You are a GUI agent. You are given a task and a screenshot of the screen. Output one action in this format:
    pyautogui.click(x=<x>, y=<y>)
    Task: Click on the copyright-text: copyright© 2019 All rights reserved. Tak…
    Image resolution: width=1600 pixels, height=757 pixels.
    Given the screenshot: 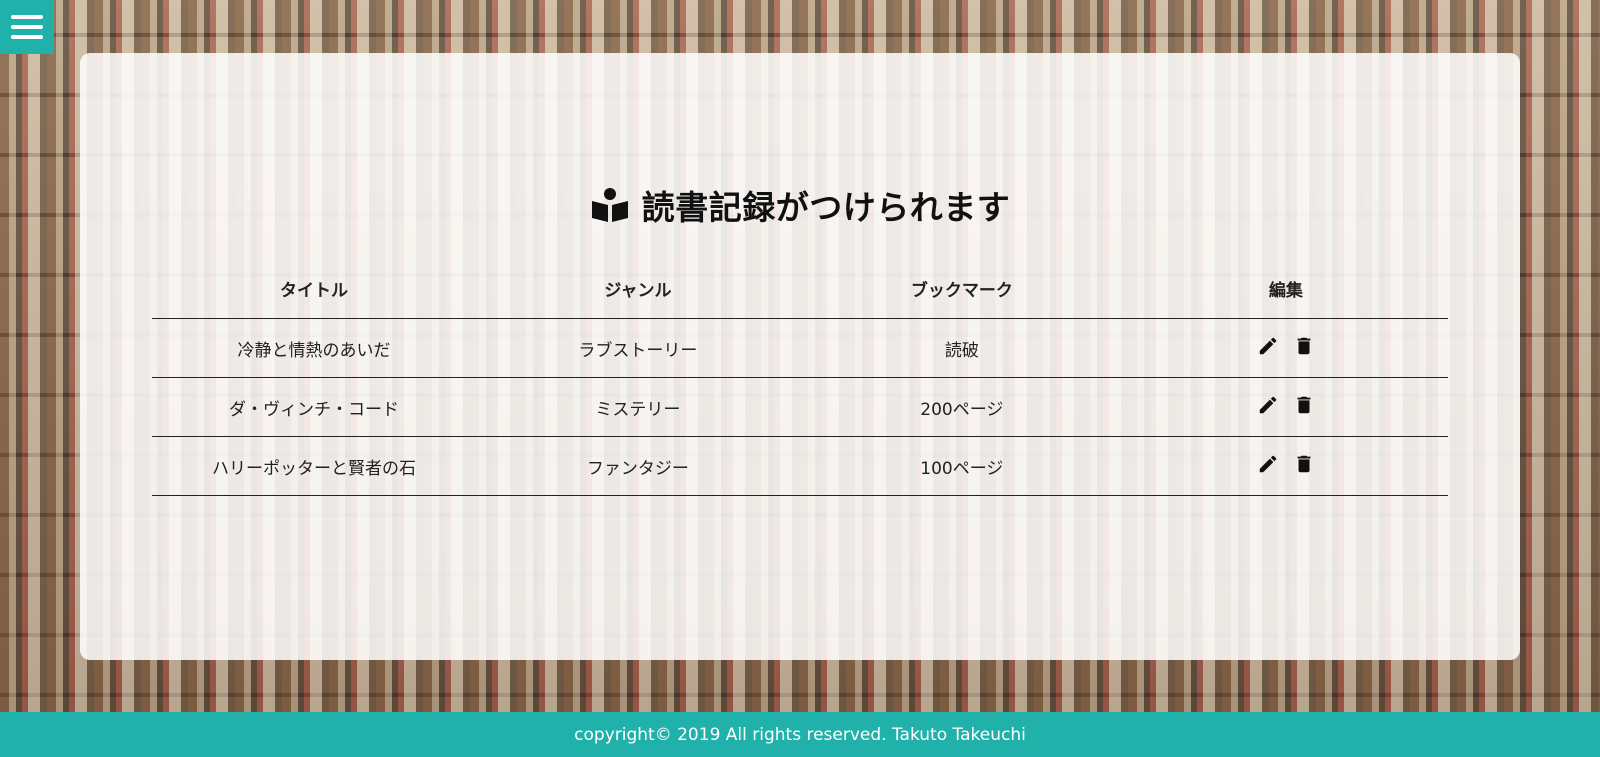 What is the action you would take?
    pyautogui.click(x=800, y=734)
    